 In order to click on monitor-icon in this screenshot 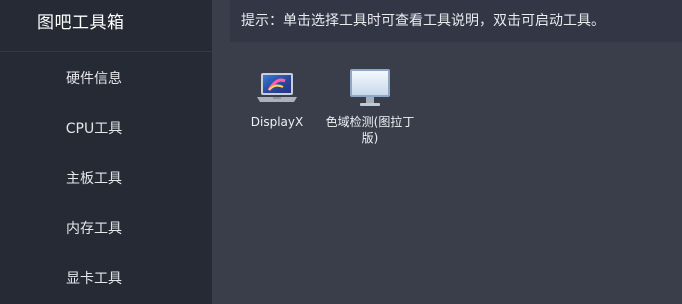, I will do `click(370, 88)`.